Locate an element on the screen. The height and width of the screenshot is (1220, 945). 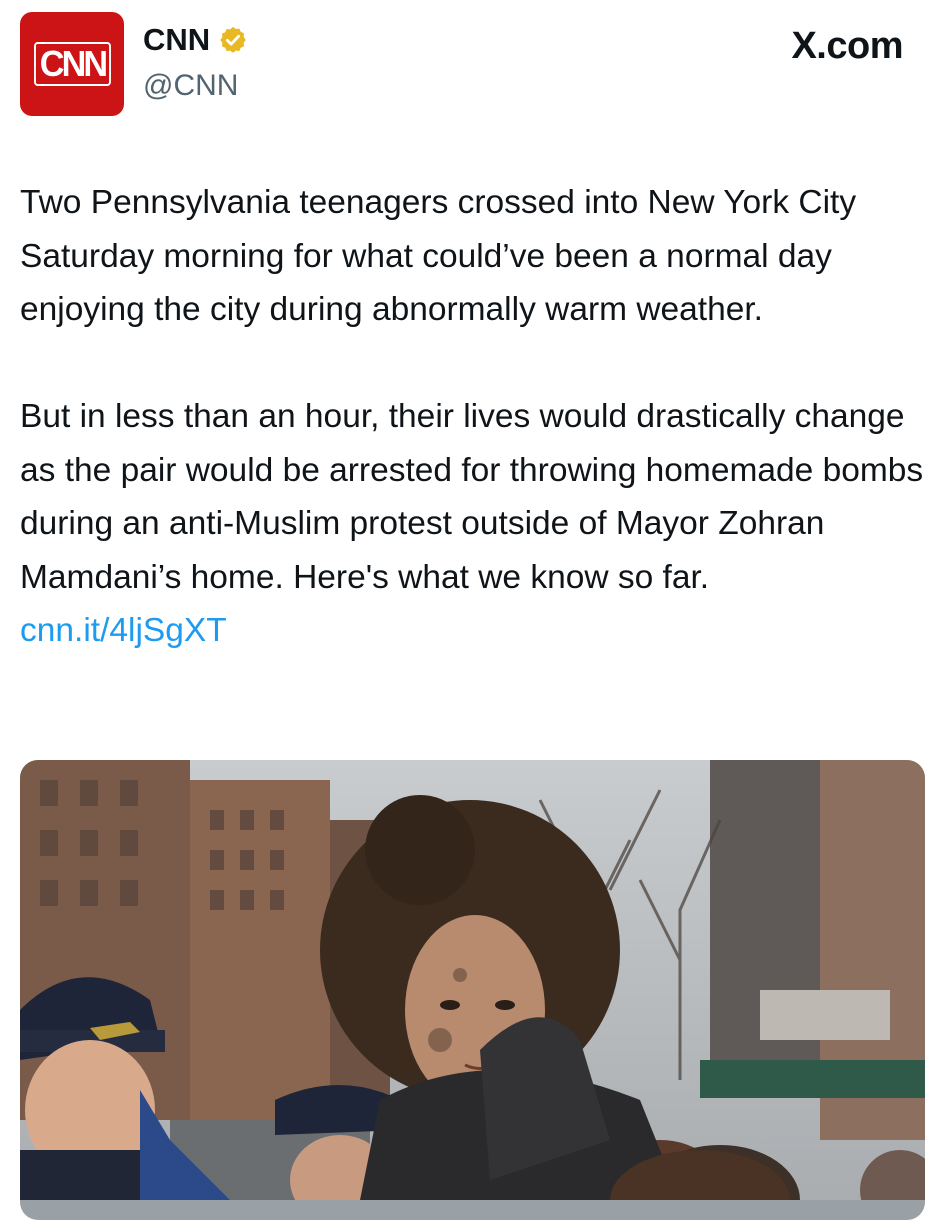
avatar: CNN is located at coordinates (72, 64).